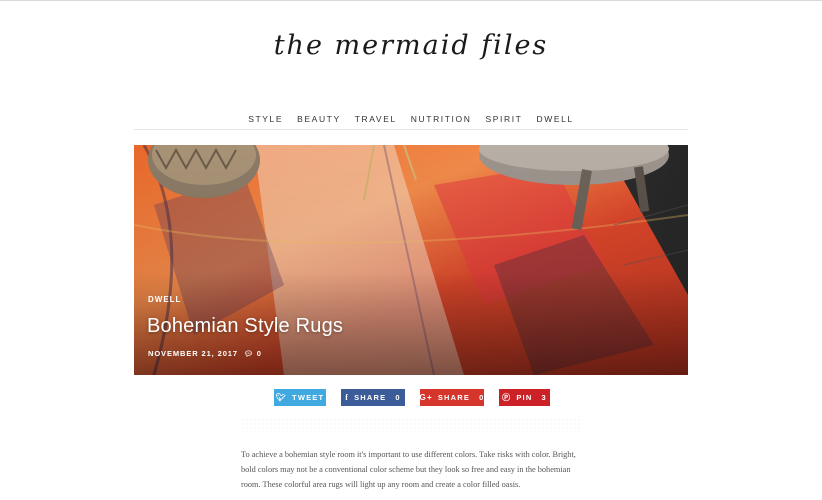 The height and width of the screenshot is (500, 822). What do you see at coordinates (544, 397) in the screenshot?
I see `pinterest-count: 3` at bounding box center [544, 397].